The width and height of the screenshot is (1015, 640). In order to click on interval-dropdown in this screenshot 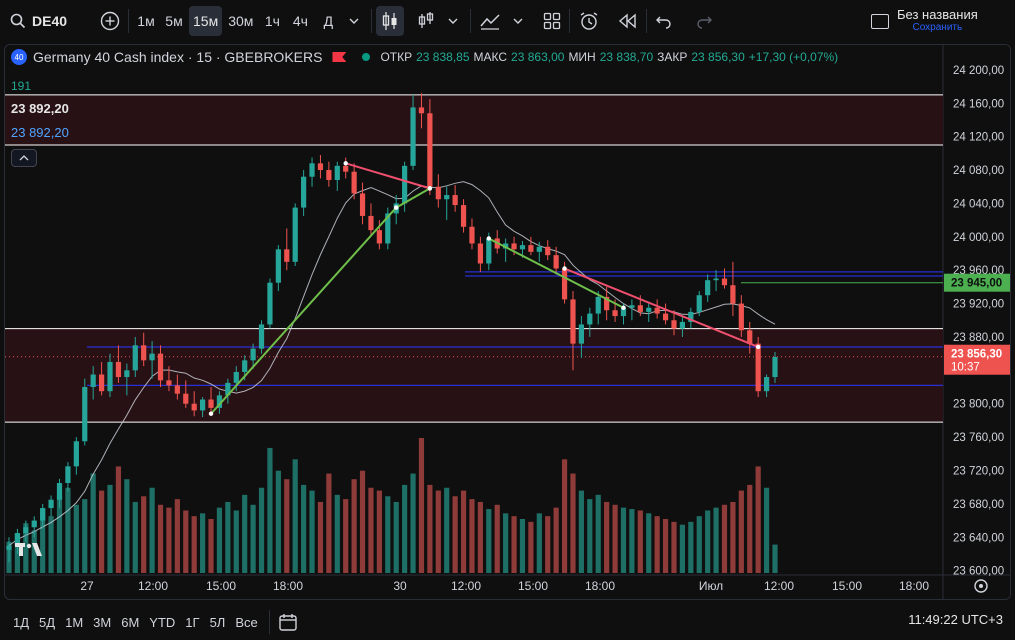, I will do `click(354, 21)`.